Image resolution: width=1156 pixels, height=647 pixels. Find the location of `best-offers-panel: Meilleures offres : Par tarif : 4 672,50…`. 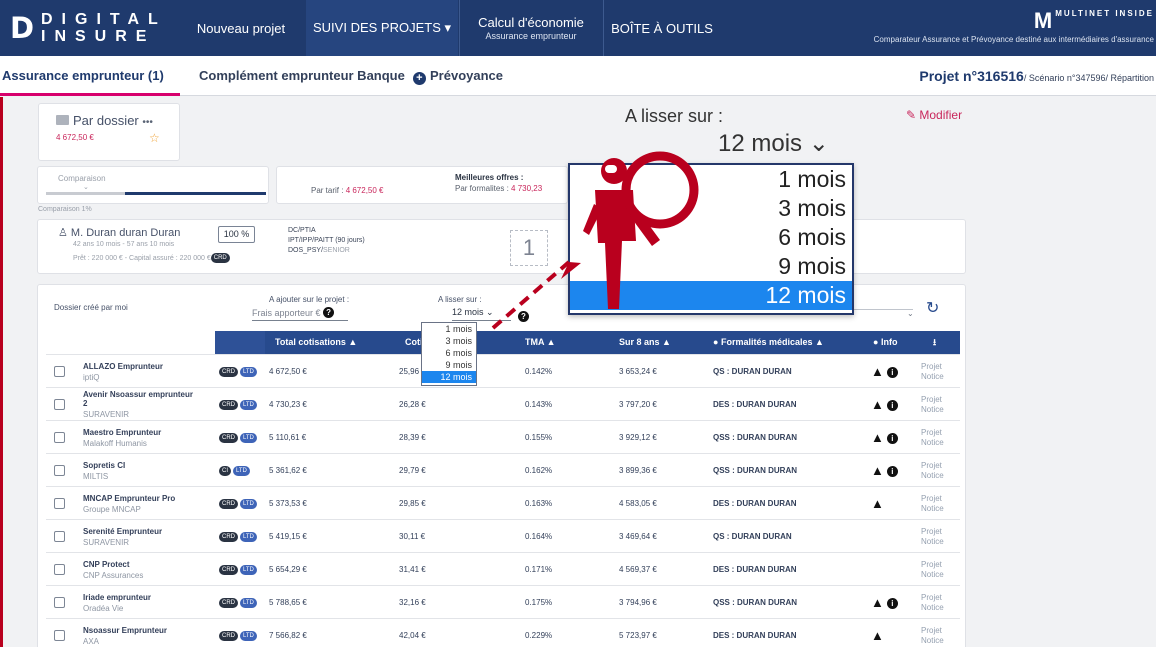

best-offers-panel: Meilleures offres : Par tarif : 4 672,50… is located at coordinates (422, 185).